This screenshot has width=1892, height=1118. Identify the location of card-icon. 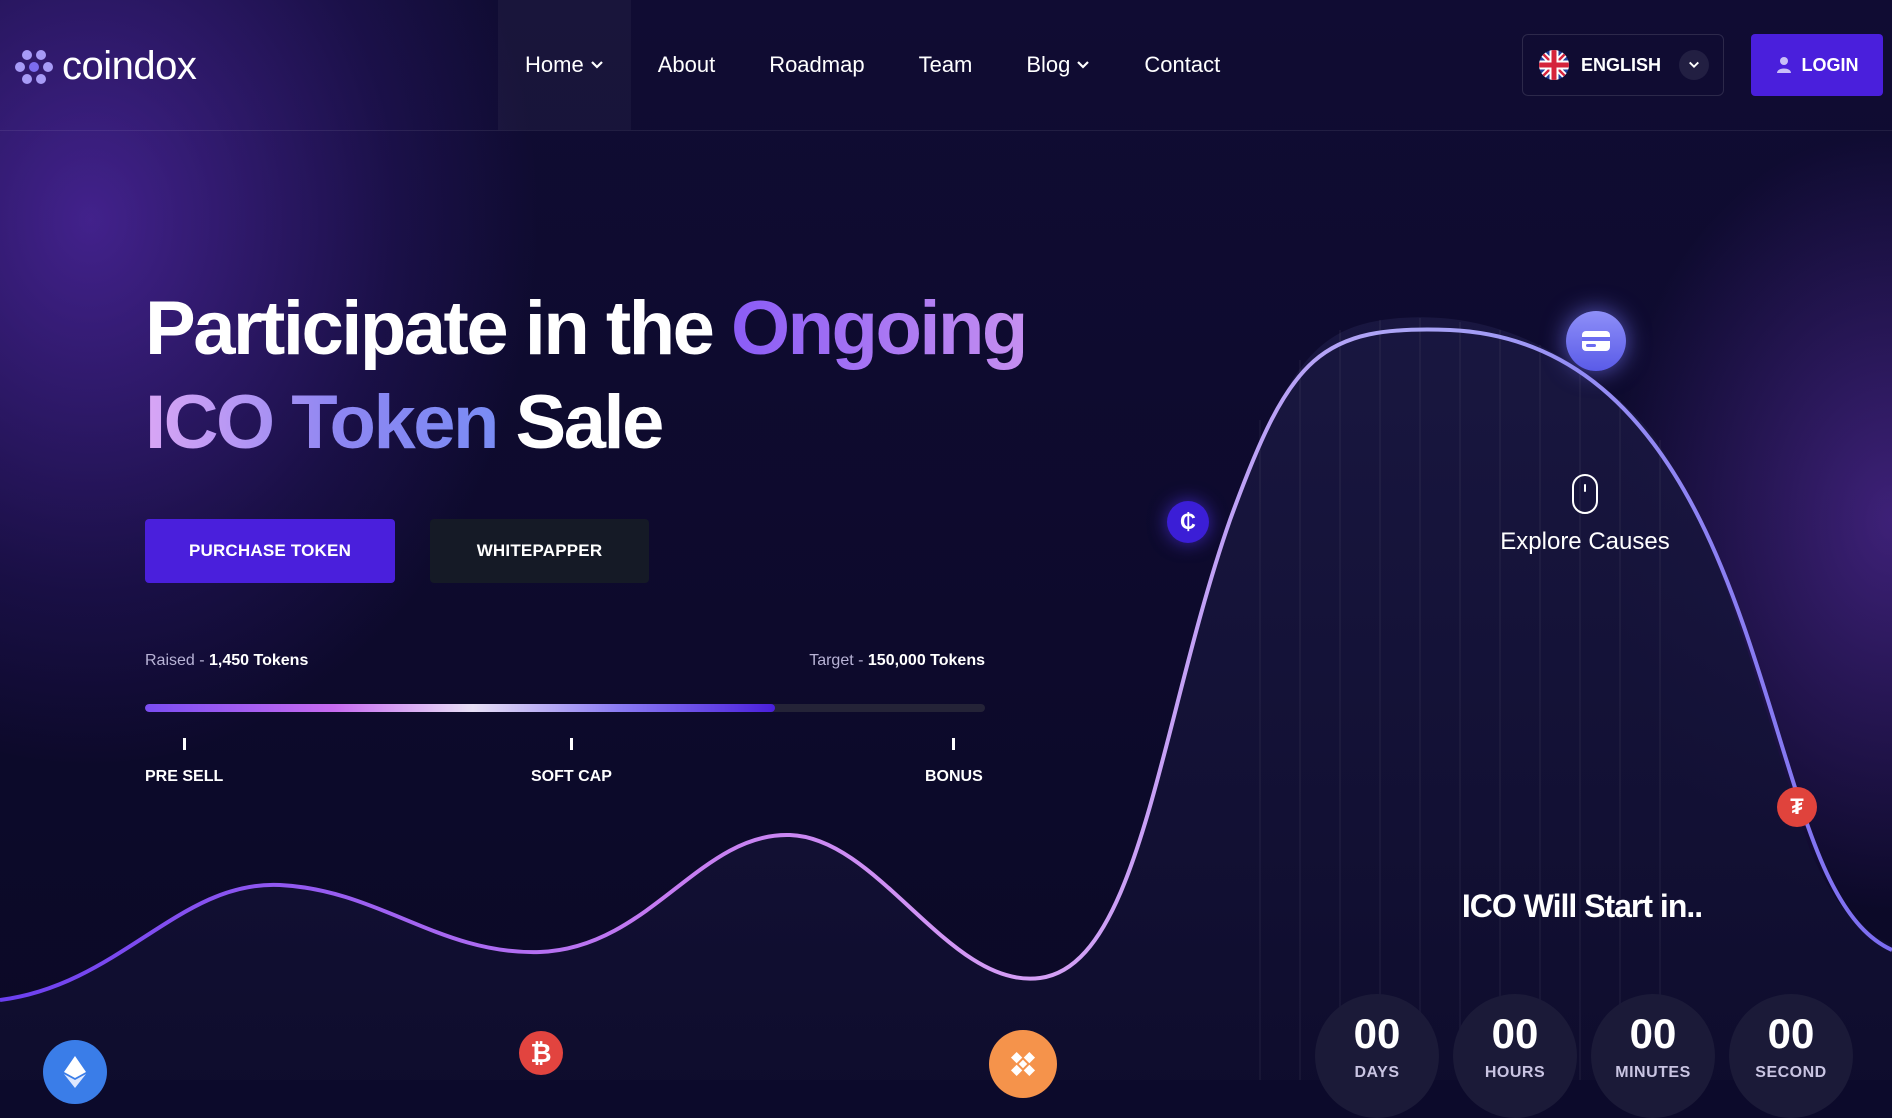
(1596, 341).